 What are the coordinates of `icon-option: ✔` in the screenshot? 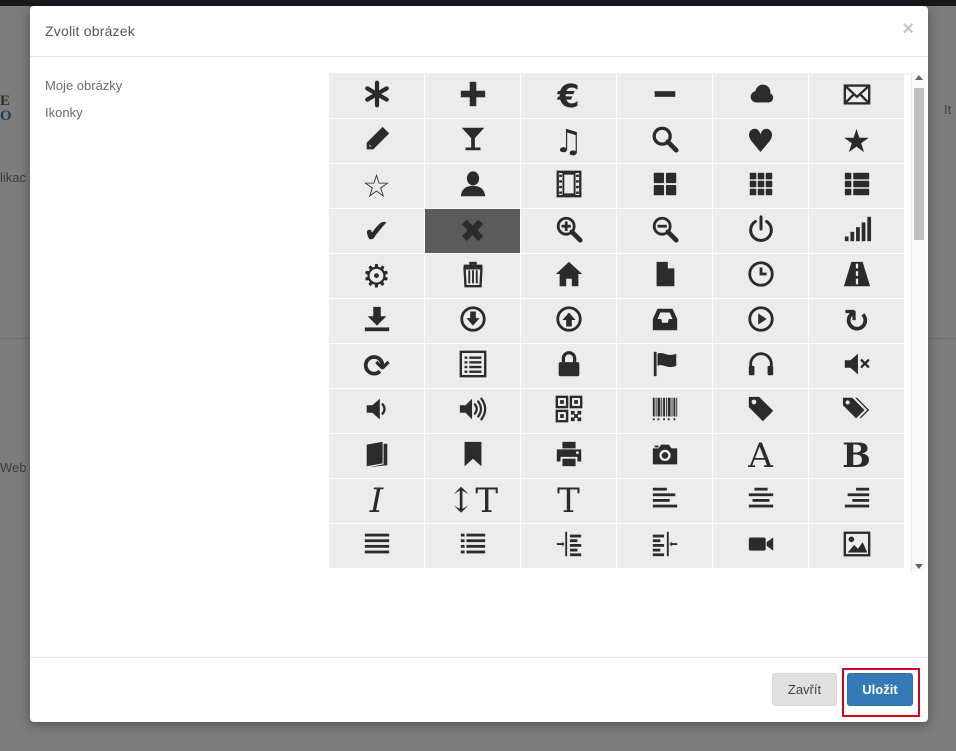 It's located at (376, 231).